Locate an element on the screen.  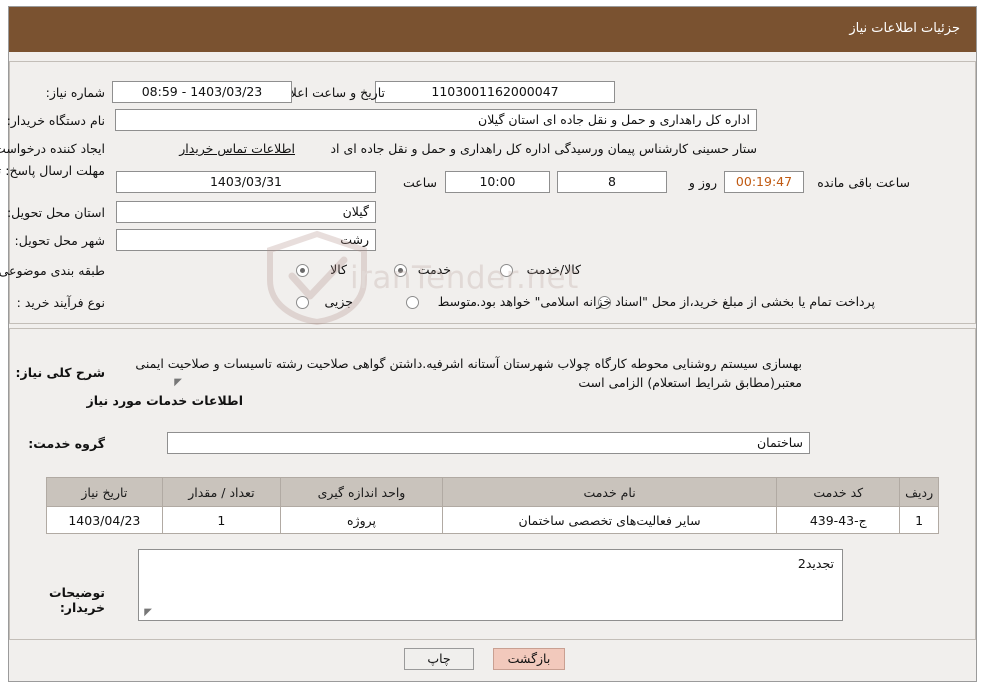
deadline-date-value: 1403/03/31 is located at coordinates (246, 182).